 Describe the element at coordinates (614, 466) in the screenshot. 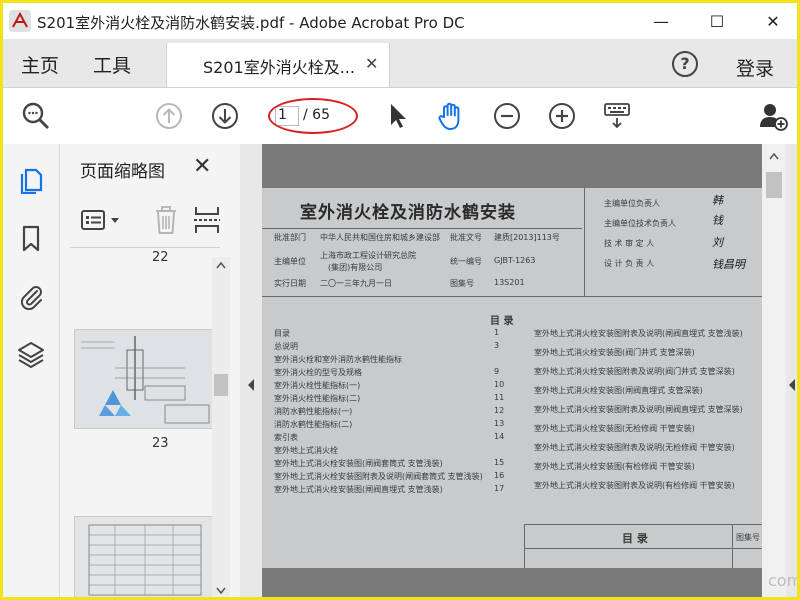

I see `toc-entry: 室外地上式消火栓安装图(有检修阀 干管安装)` at that location.